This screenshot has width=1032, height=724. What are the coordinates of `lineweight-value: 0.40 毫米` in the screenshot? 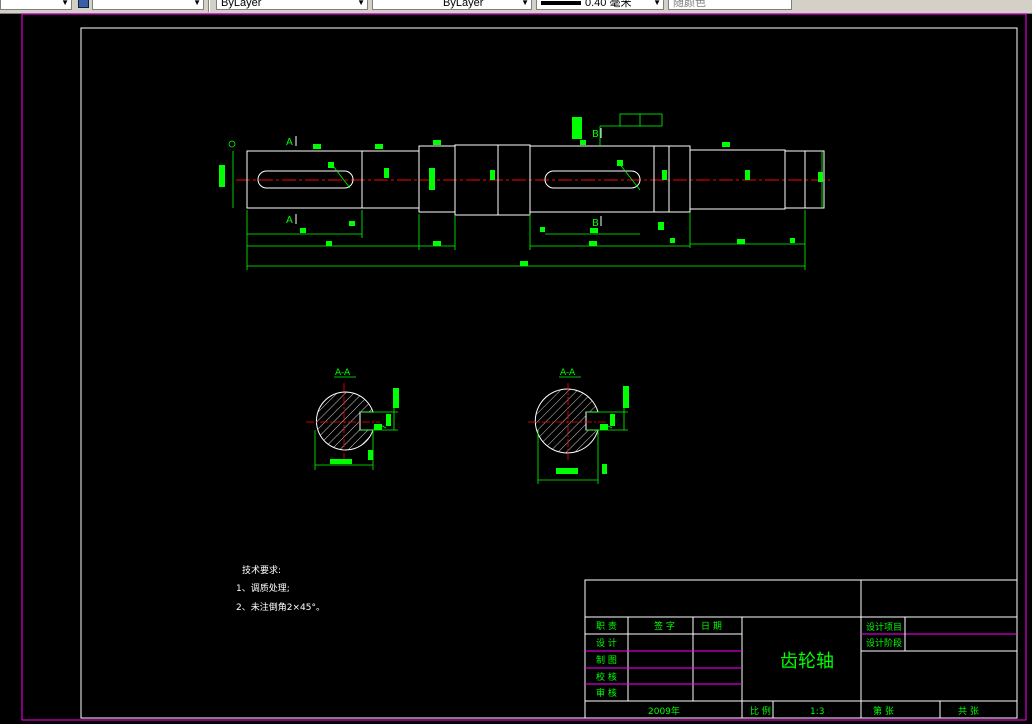 It's located at (608, 4).